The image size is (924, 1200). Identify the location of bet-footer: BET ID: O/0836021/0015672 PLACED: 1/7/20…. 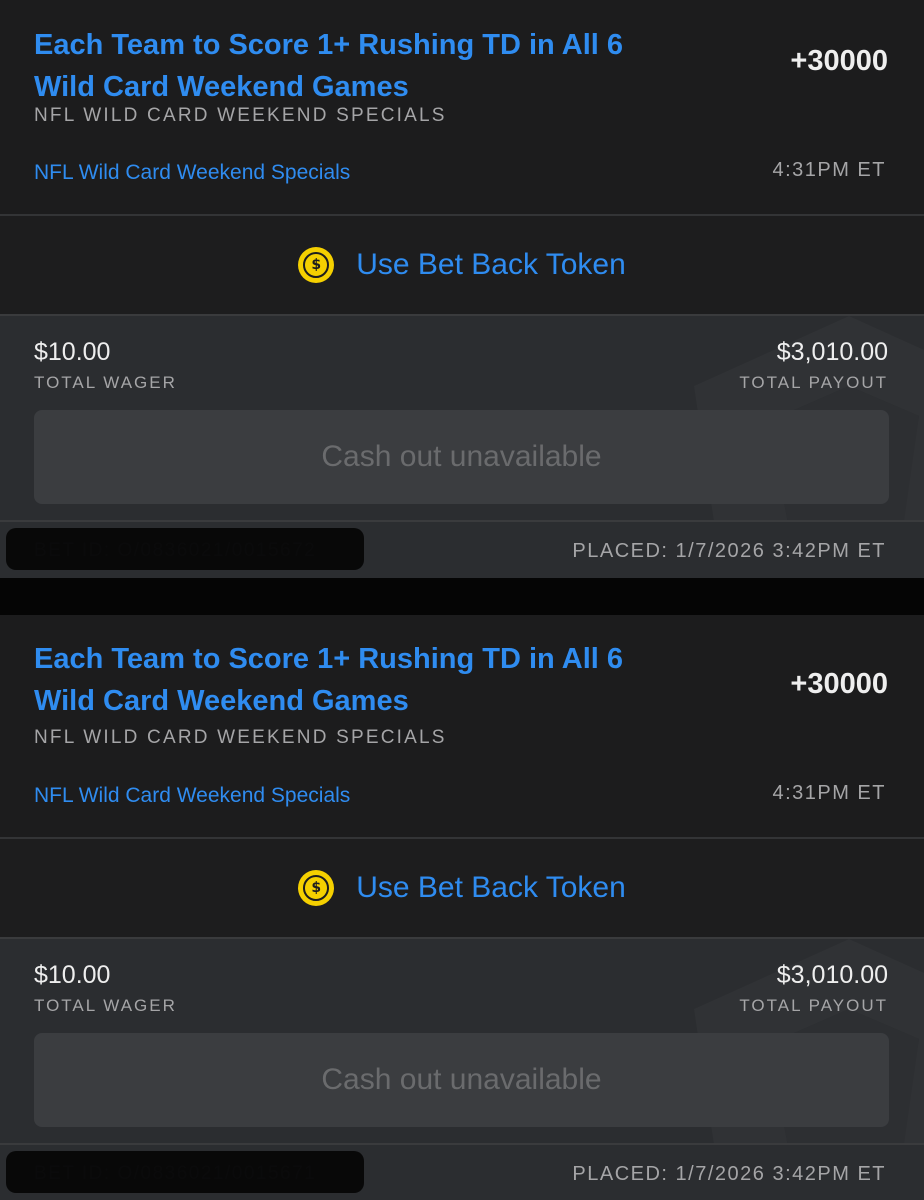
(462, 550).